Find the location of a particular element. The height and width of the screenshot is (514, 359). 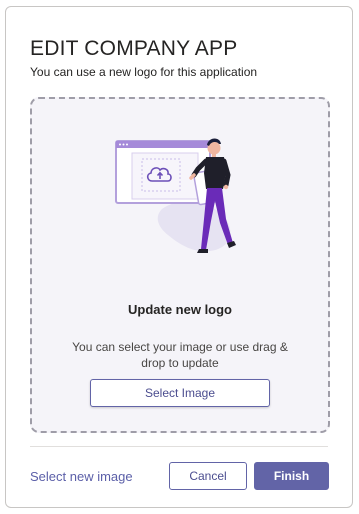

select-new-image-link: Select new image is located at coordinates (81, 476).